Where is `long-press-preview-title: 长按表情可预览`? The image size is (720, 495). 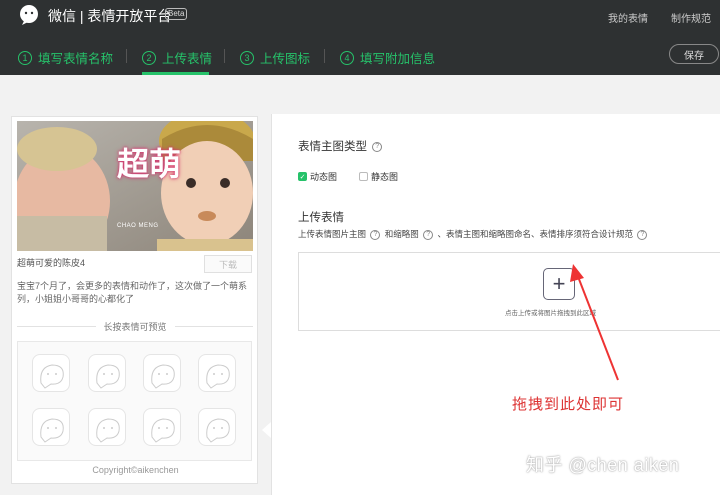 long-press-preview-title: 长按表情可预览 is located at coordinates (135, 326).